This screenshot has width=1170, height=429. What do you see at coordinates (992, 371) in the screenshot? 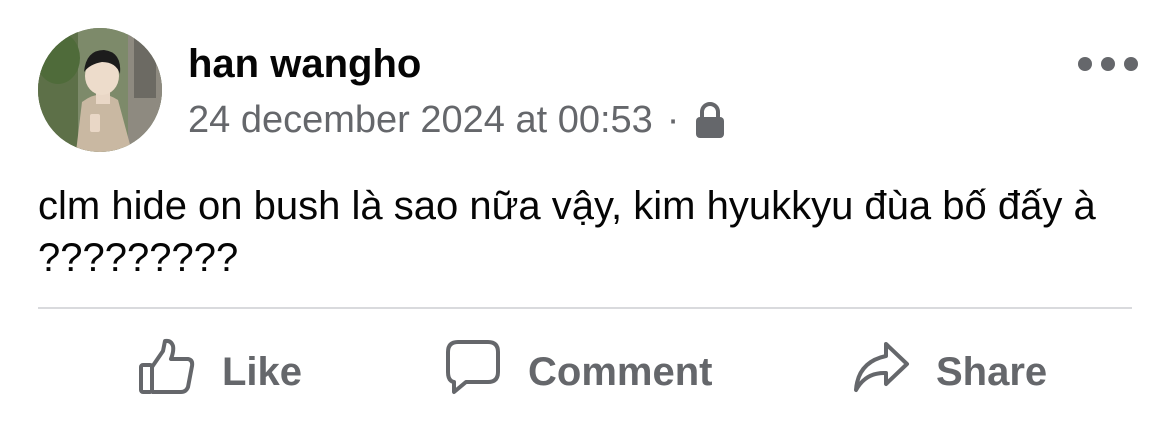
I see `share-label: Share` at bounding box center [992, 371].